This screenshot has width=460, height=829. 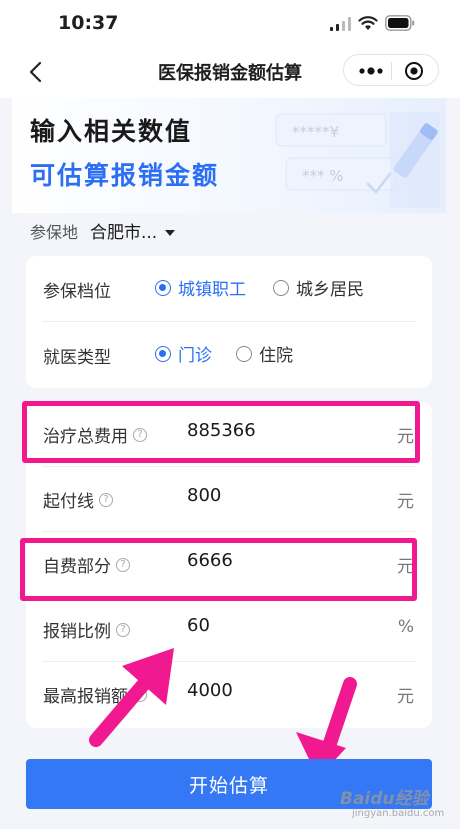 I want to click on tier-radio-urban-rural: 城乡居民, so click(x=318, y=287).